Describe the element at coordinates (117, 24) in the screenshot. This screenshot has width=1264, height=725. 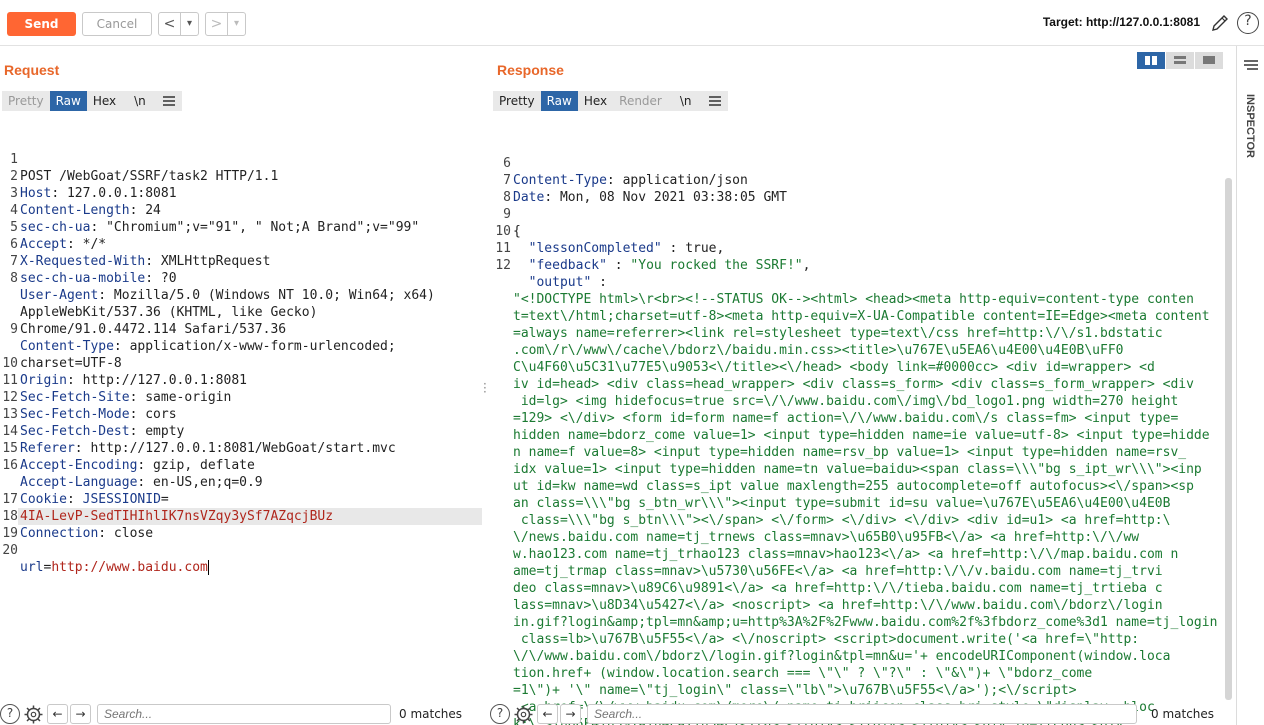
I see `cancel-button: Cancel` at that location.